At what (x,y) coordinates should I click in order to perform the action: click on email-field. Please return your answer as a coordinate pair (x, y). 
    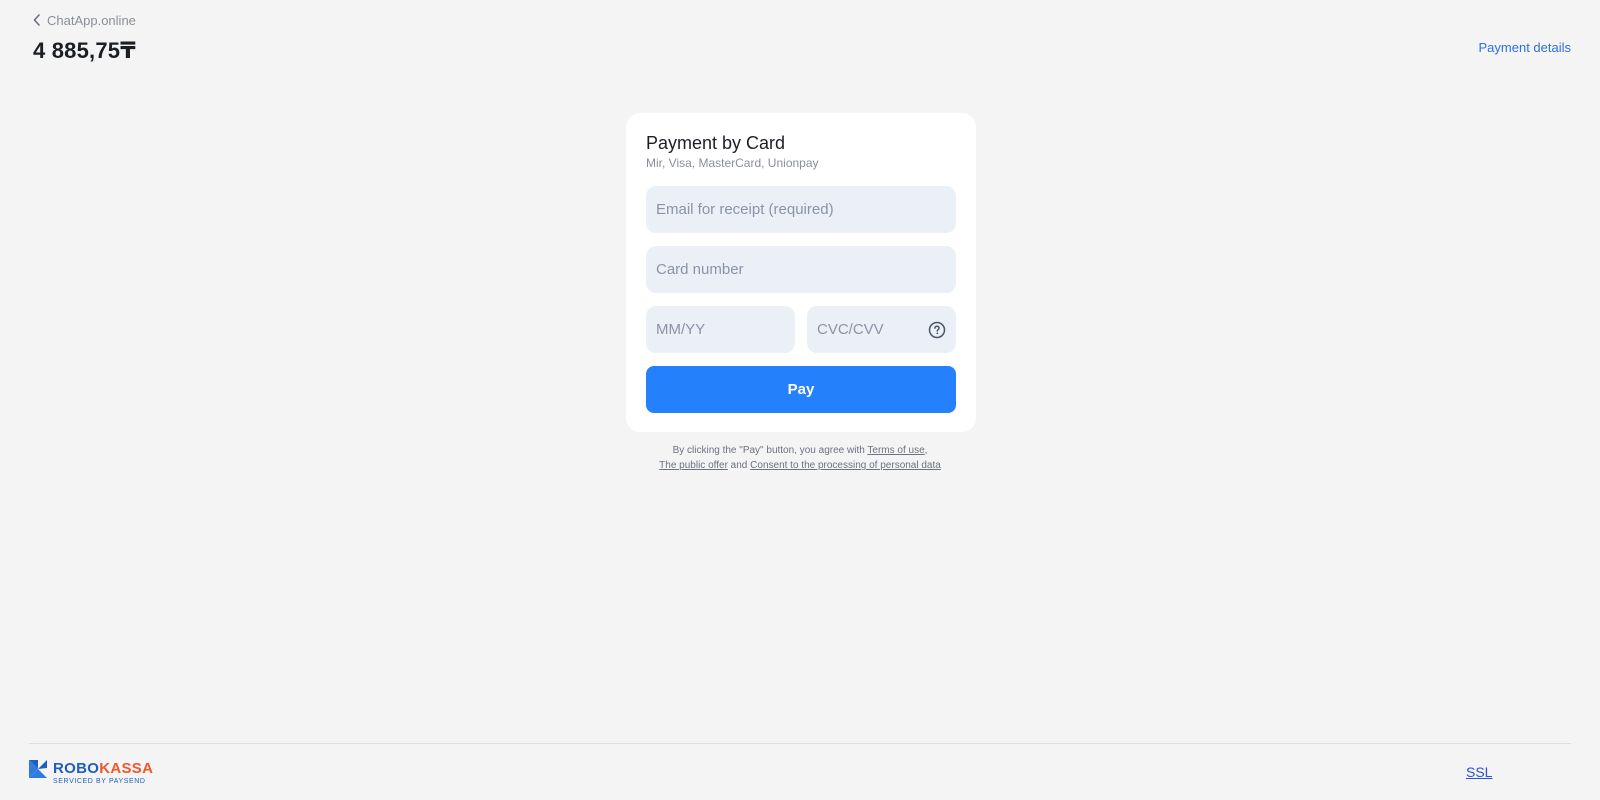
    Looking at the image, I should click on (801, 209).